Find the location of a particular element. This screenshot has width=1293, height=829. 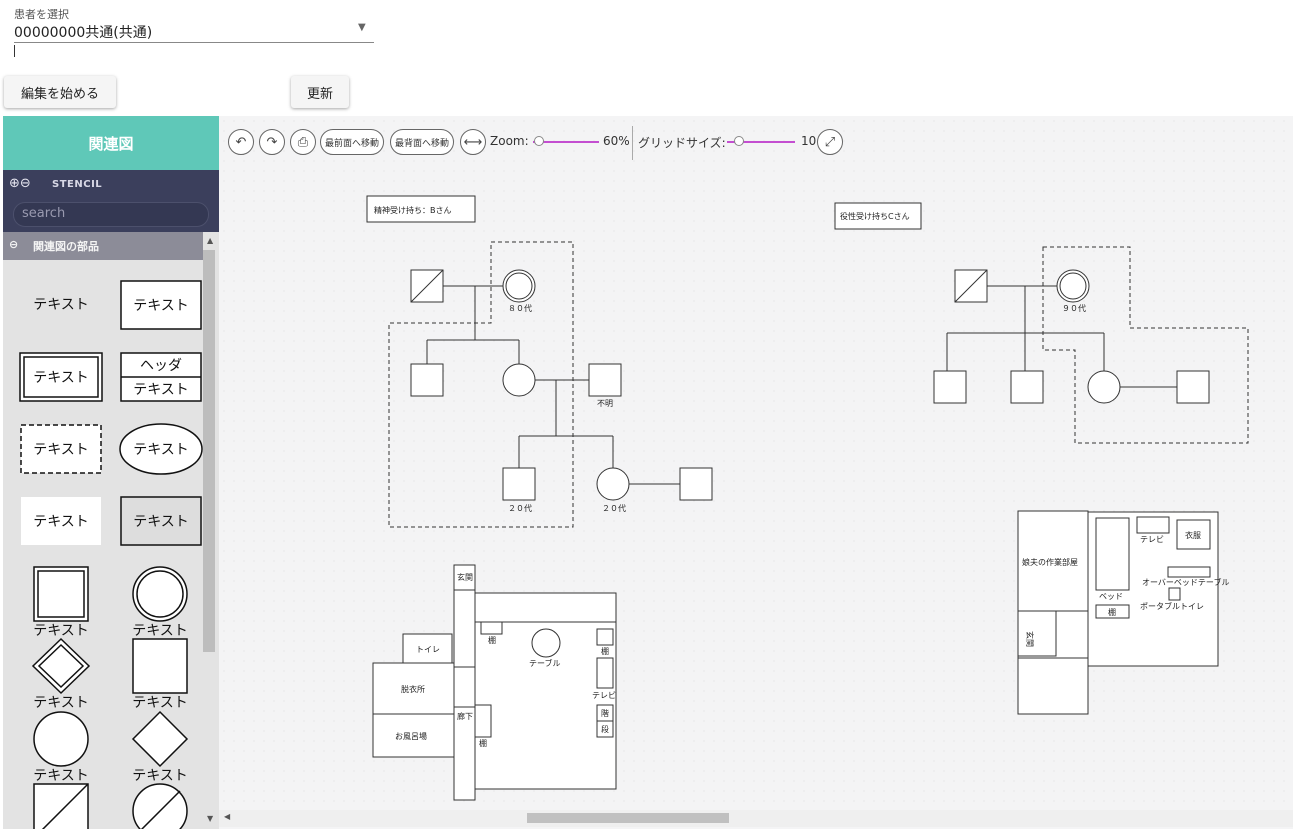

stencil-diamond: テキスト is located at coordinates (160, 747).